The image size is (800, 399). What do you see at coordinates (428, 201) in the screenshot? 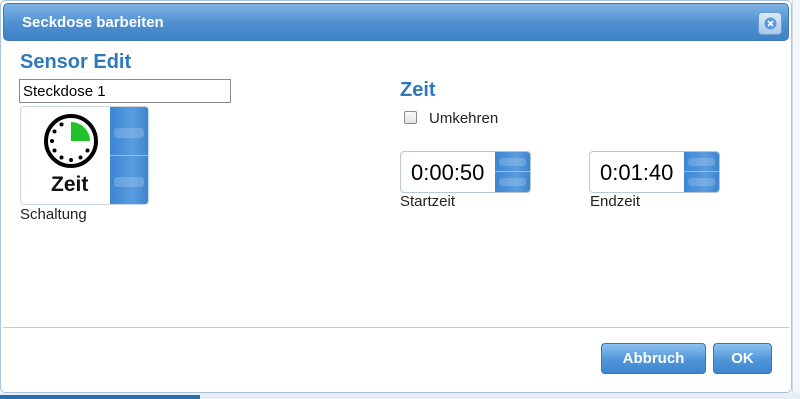
I see `startzeit-label: Startzeit` at bounding box center [428, 201].